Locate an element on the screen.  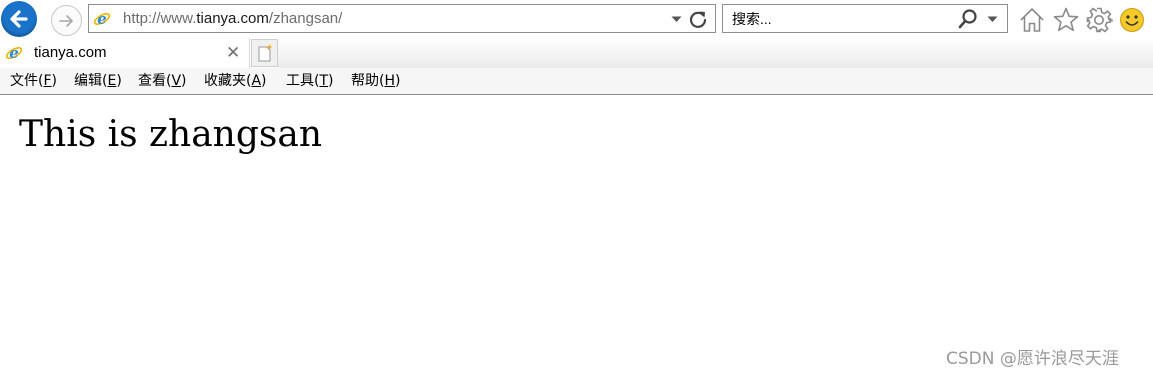
menu-item-help: 帮助(H) is located at coordinates (375, 81).